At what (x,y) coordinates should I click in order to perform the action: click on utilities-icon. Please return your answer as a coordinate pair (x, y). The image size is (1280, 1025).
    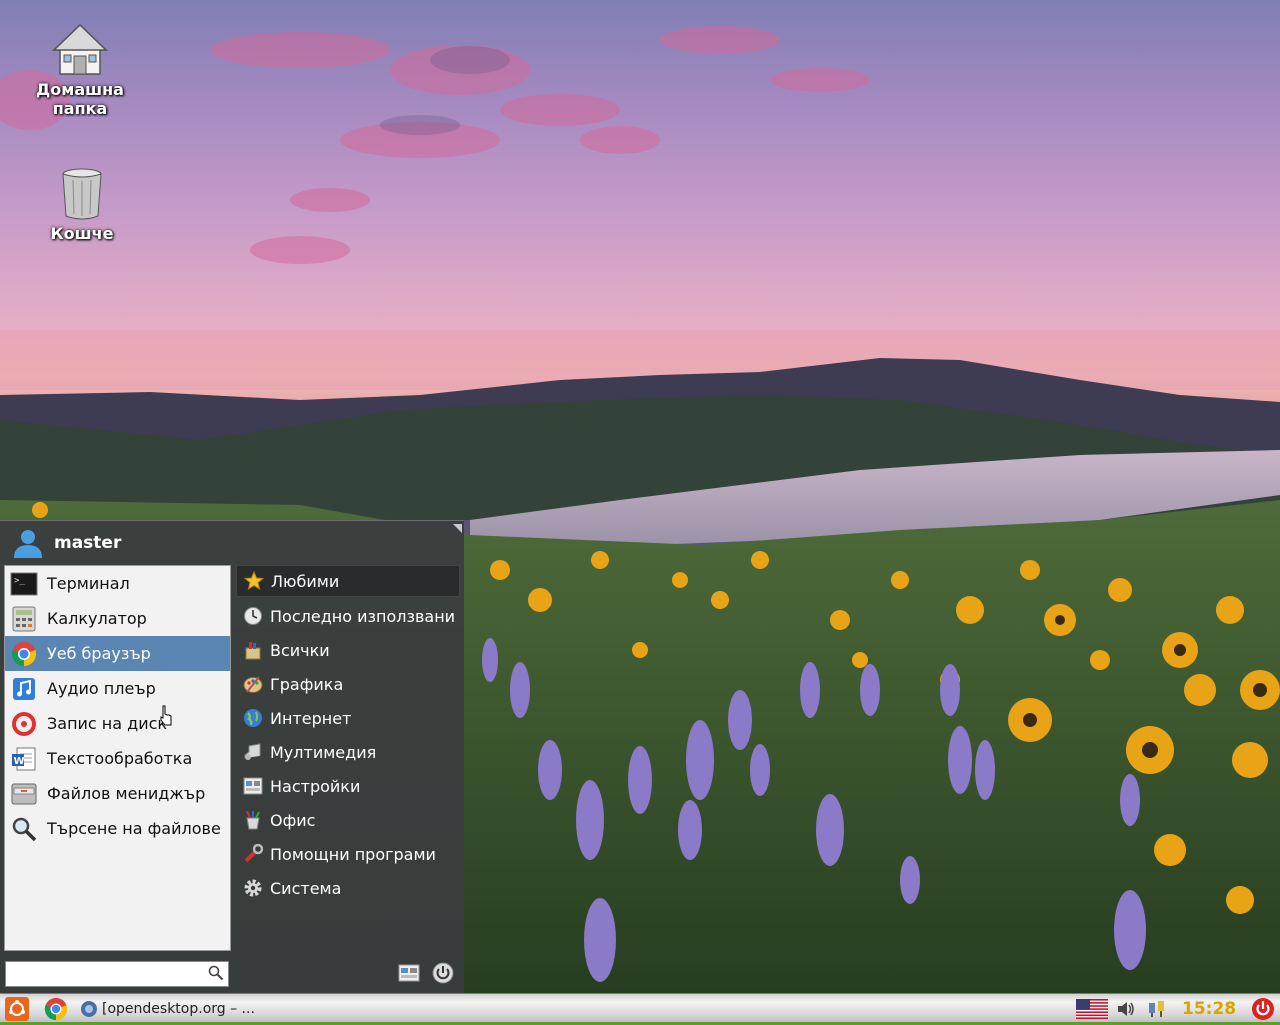
    Looking at the image, I should click on (253, 854).